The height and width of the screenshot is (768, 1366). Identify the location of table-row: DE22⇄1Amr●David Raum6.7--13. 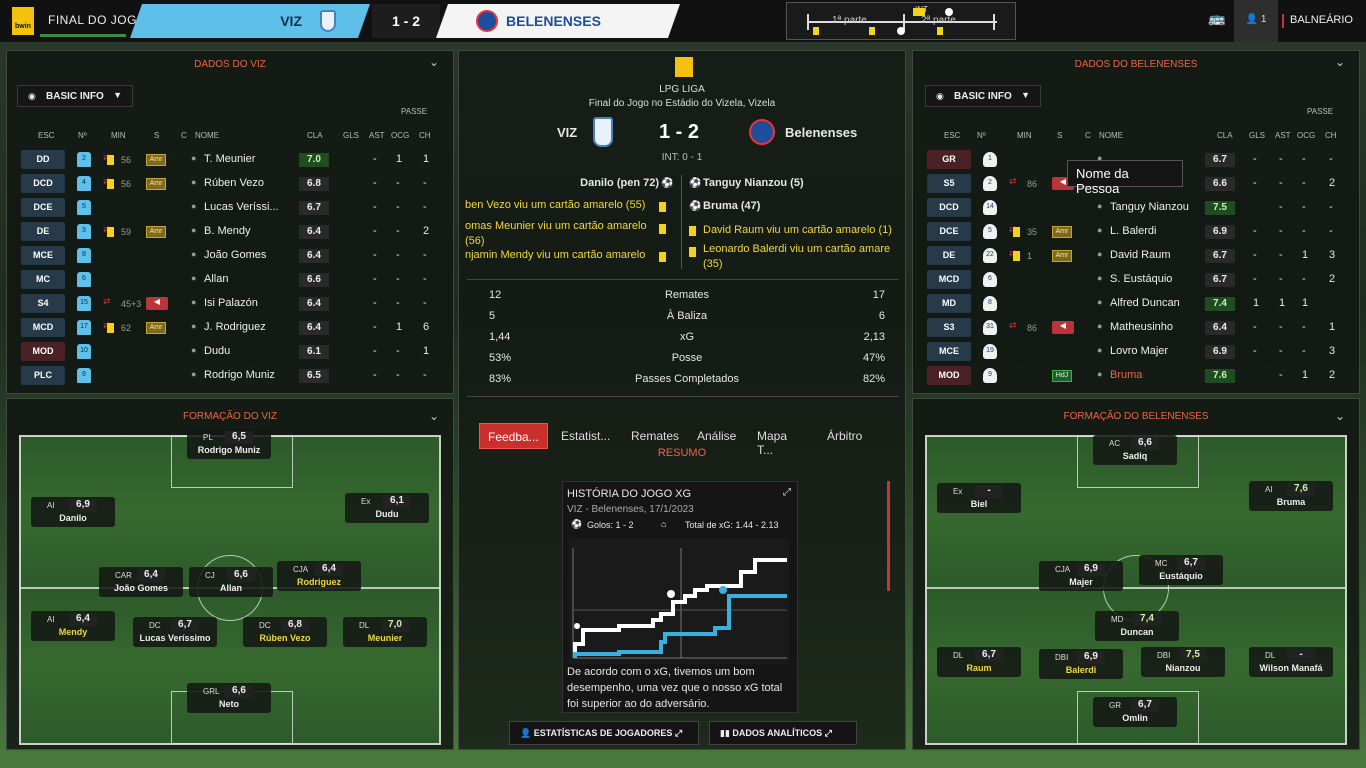
(1142, 256).